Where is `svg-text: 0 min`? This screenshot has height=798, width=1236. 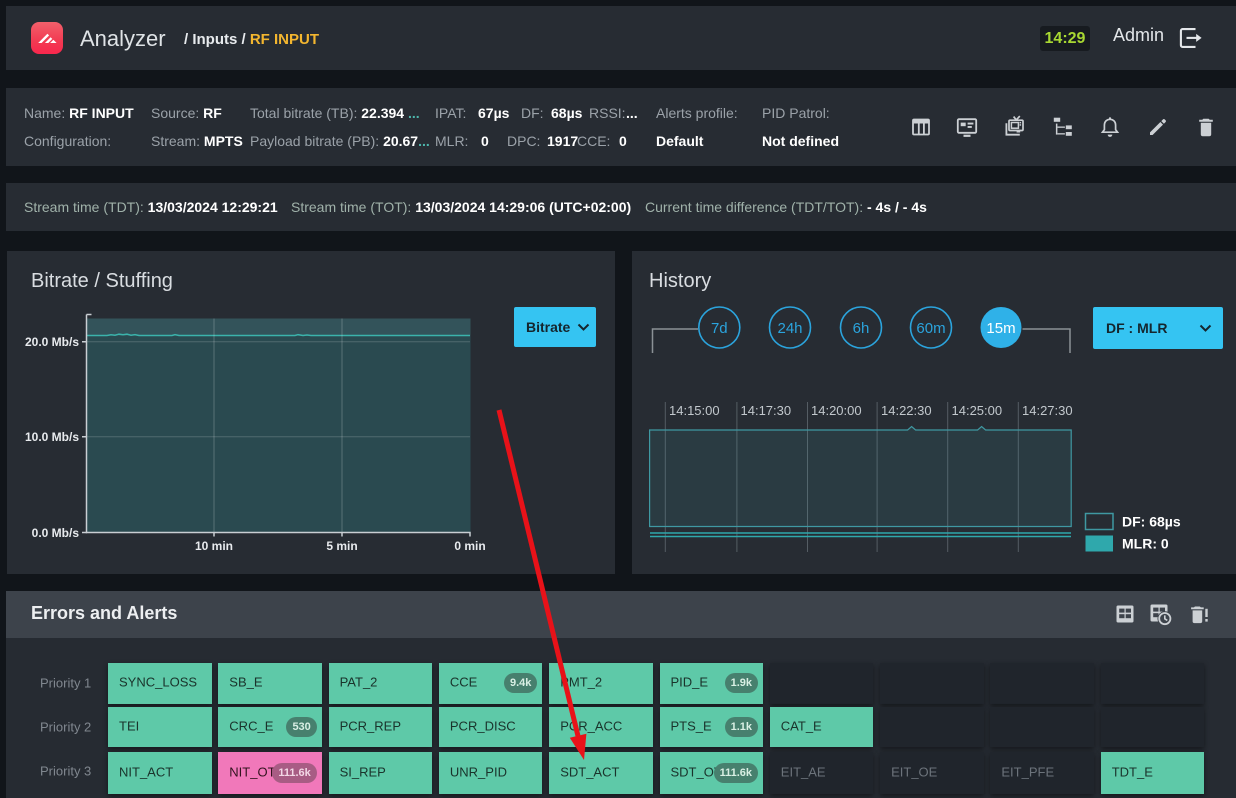
svg-text: 0 min is located at coordinates (469, 546).